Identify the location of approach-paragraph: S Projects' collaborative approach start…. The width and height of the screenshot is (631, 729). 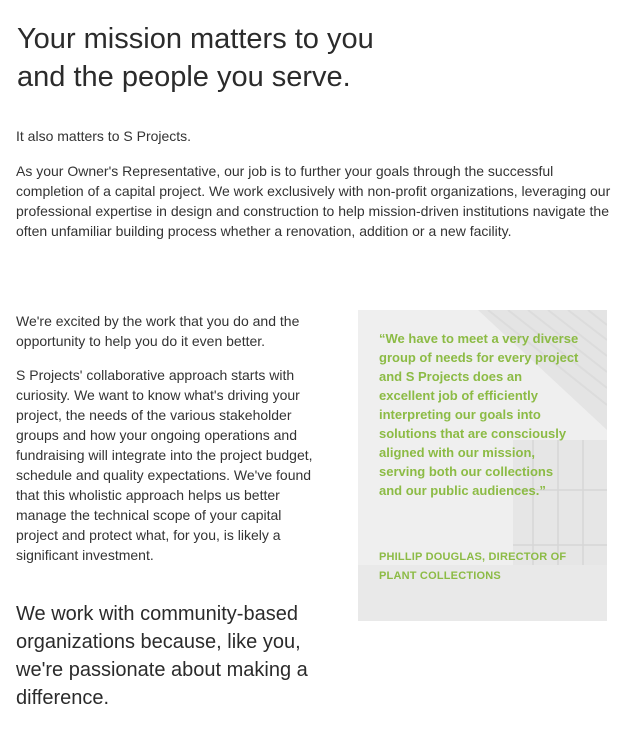
(164, 465).